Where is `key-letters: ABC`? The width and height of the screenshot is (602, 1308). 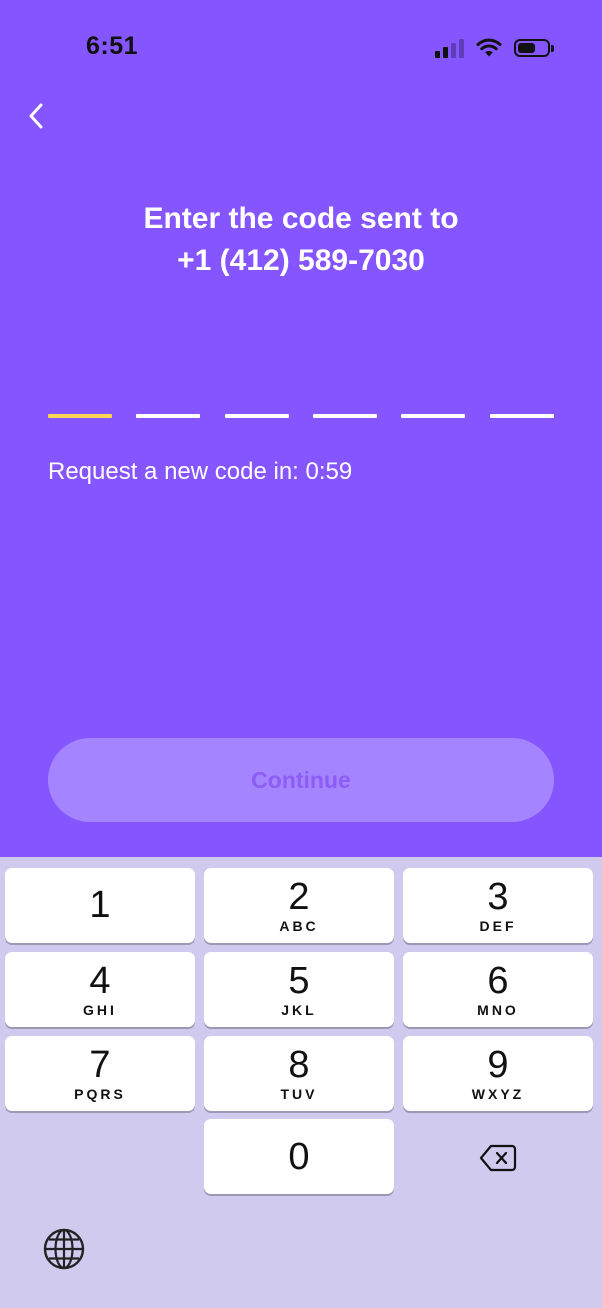 key-letters: ABC is located at coordinates (299, 926).